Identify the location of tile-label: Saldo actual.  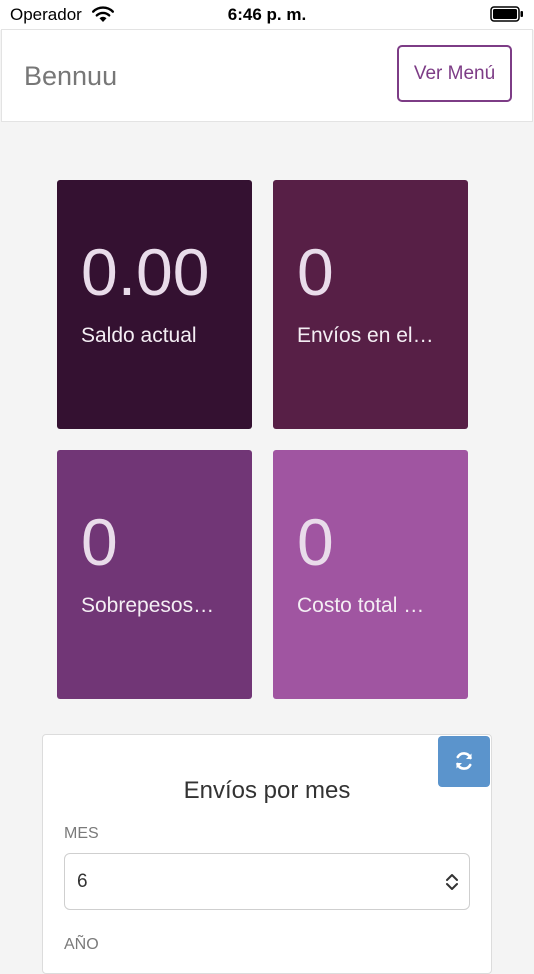
(139, 335).